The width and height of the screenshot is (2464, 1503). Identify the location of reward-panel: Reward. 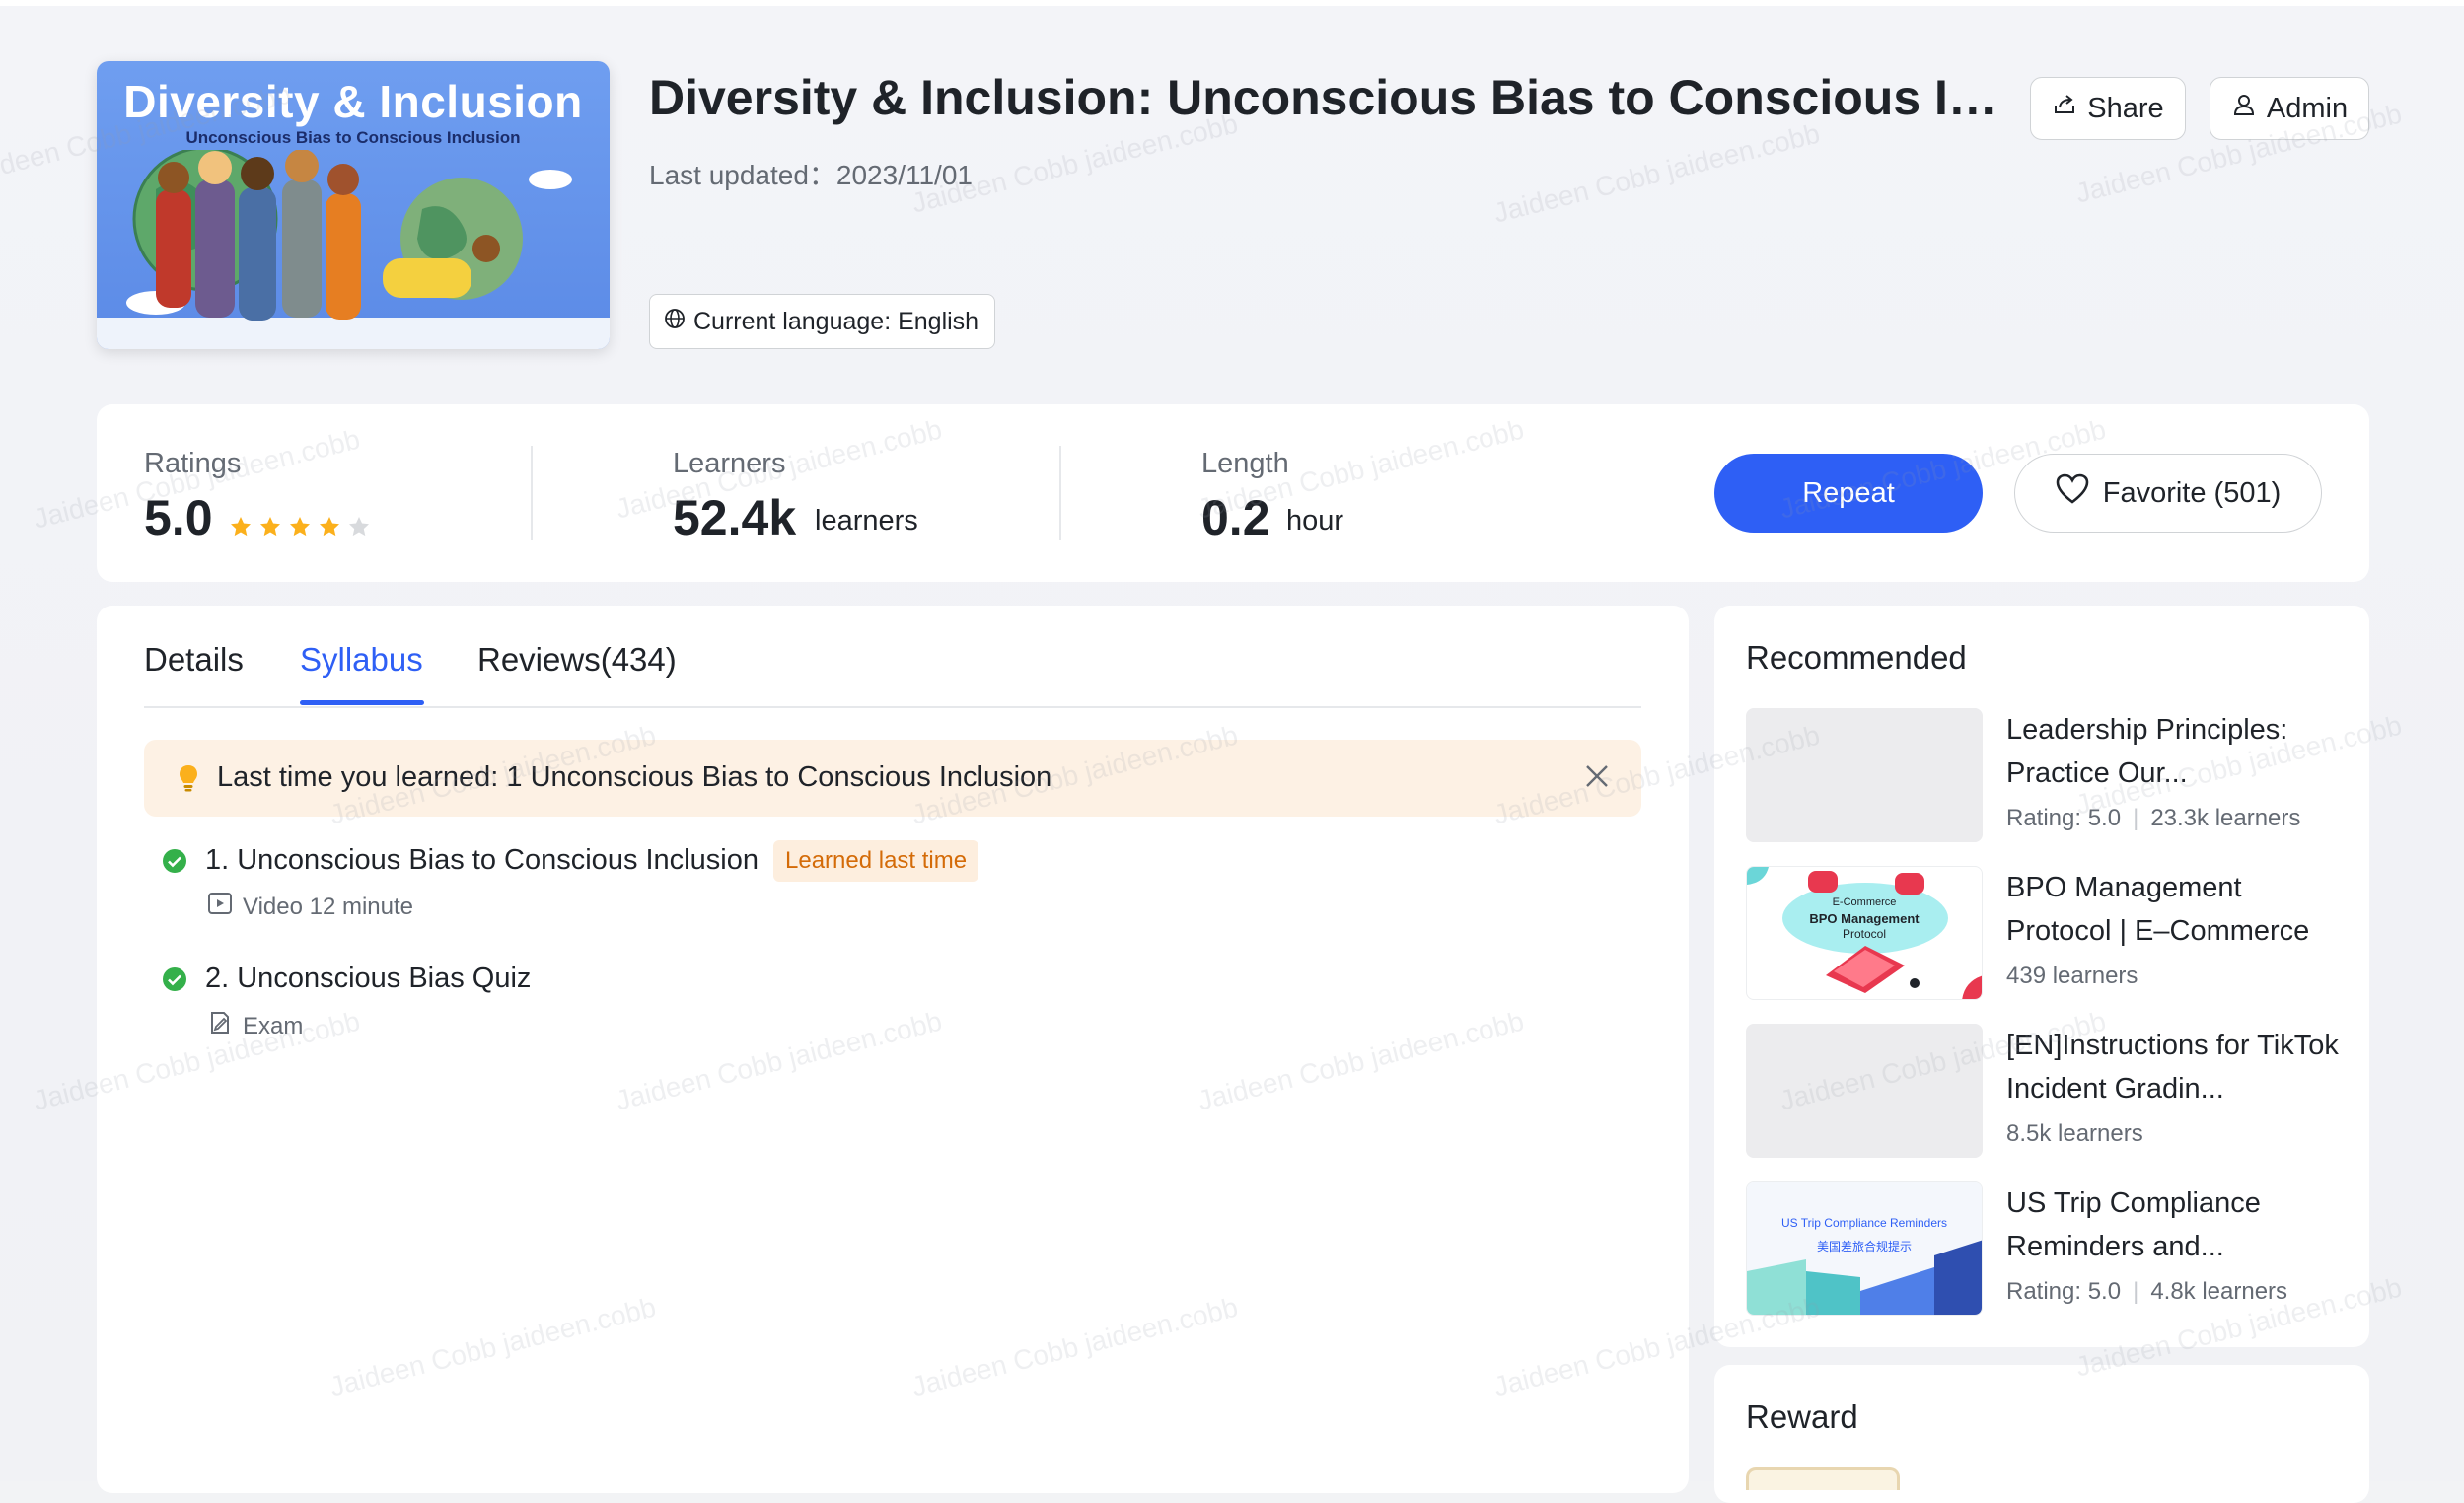
(2041, 1434).